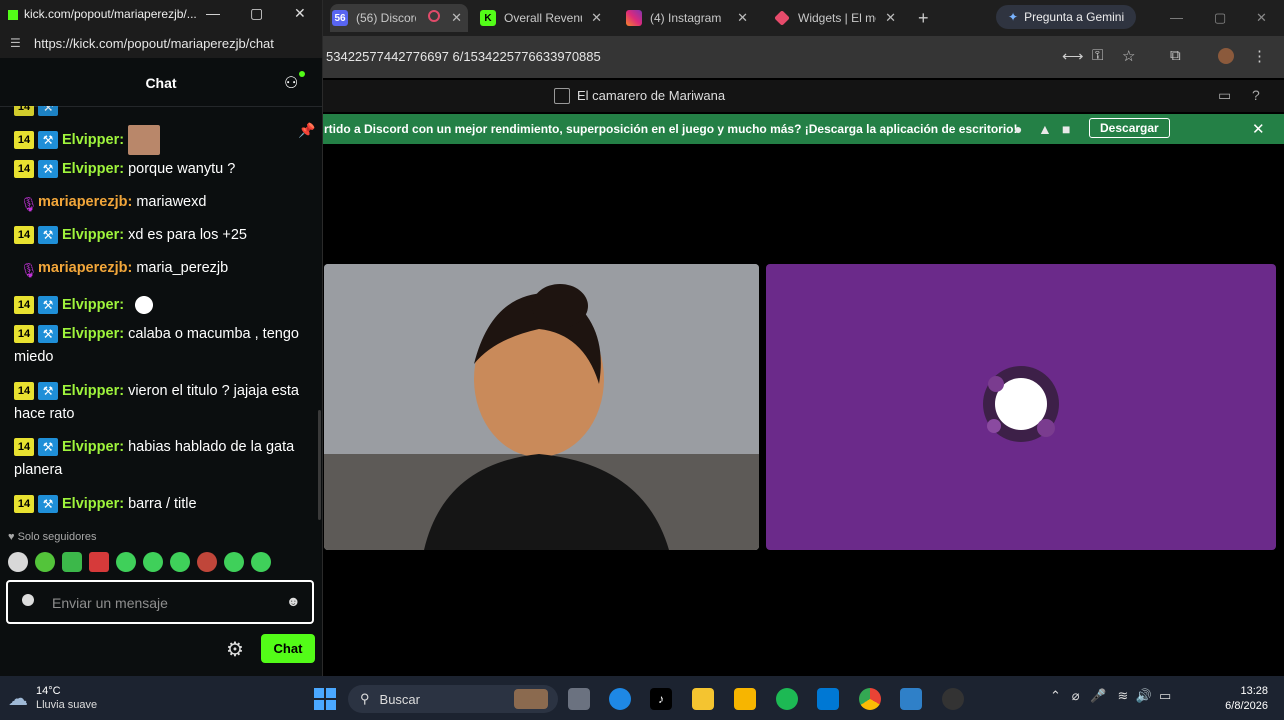 The image size is (1284, 720). I want to click on translate-icon: ⟷, so click(1073, 56).